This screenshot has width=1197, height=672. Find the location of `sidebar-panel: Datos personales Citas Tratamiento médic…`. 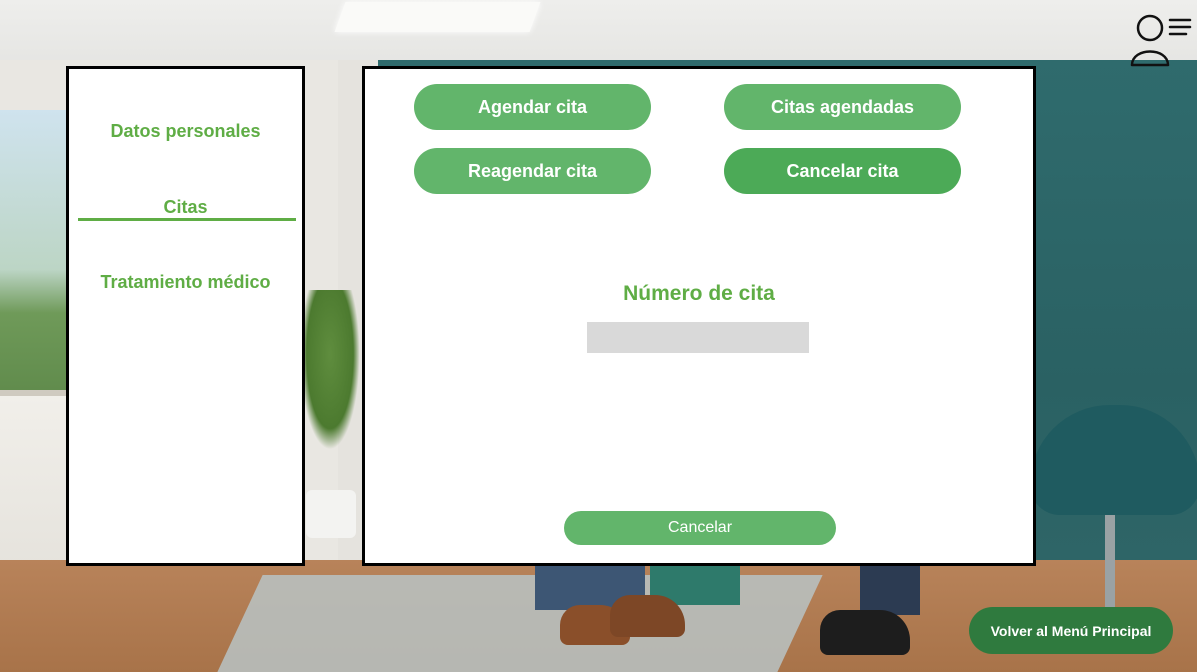

sidebar-panel: Datos personales Citas Tratamiento médic… is located at coordinates (185, 316).